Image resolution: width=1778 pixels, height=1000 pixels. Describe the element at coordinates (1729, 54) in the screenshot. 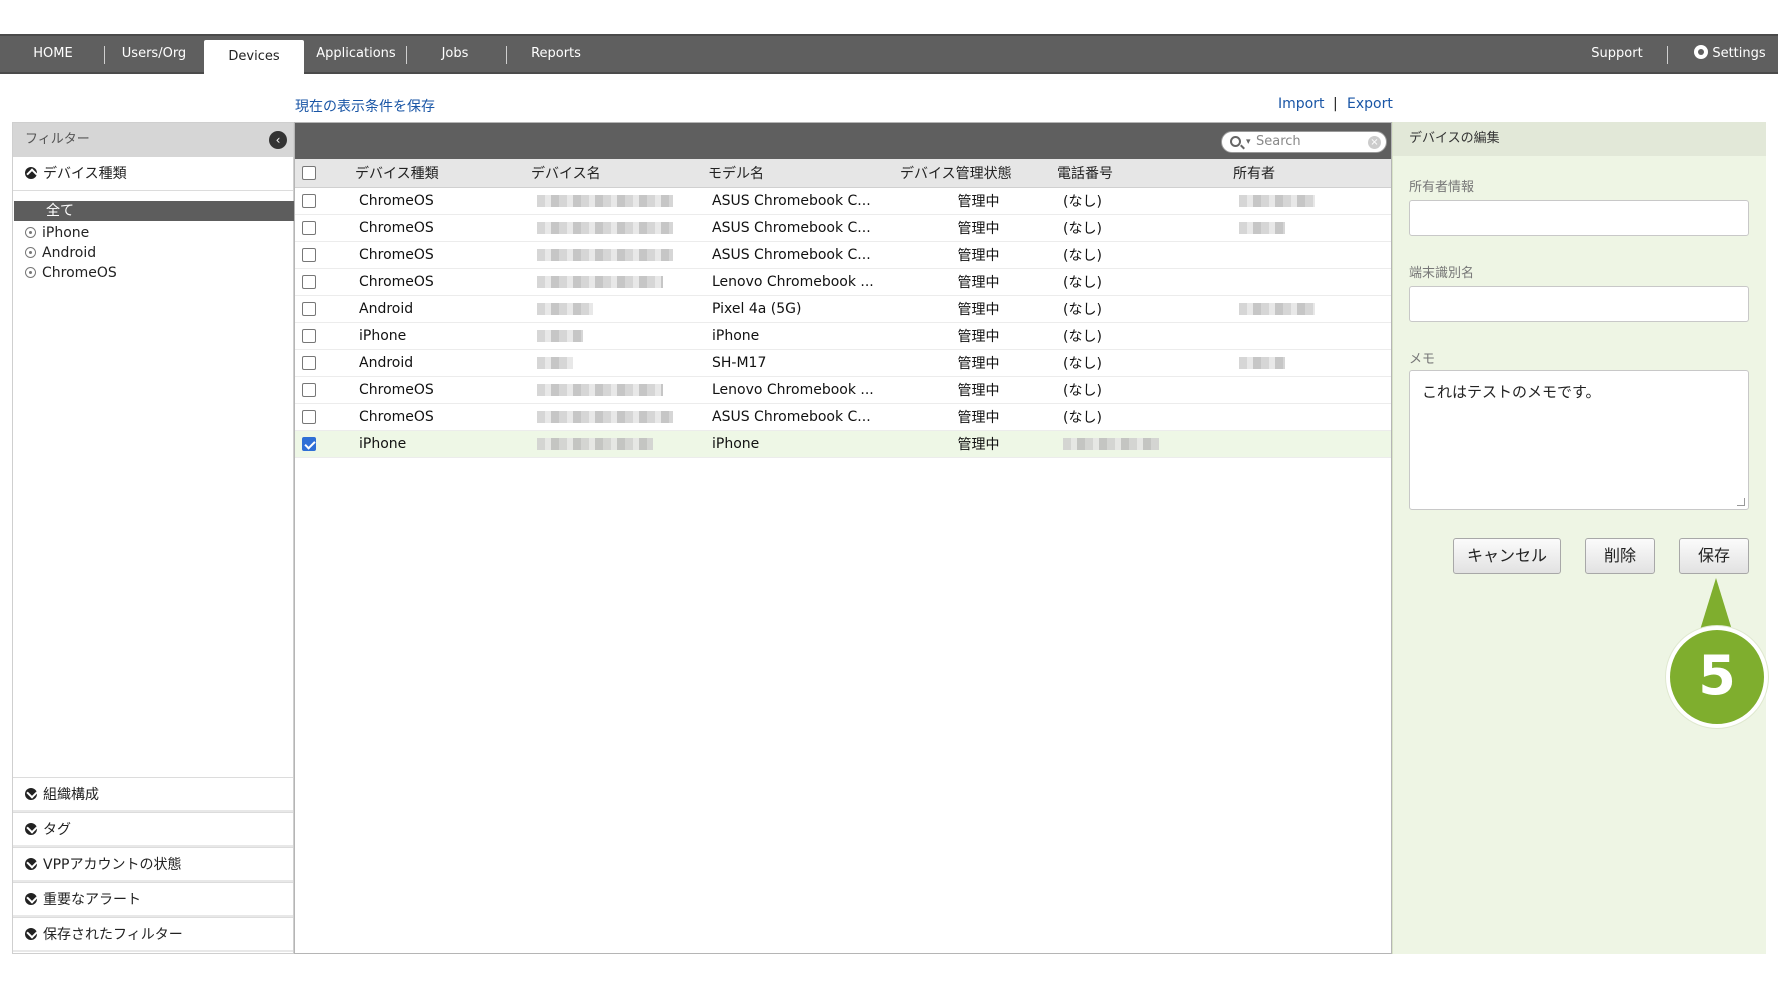

I see `nav-settings: Settings` at that location.